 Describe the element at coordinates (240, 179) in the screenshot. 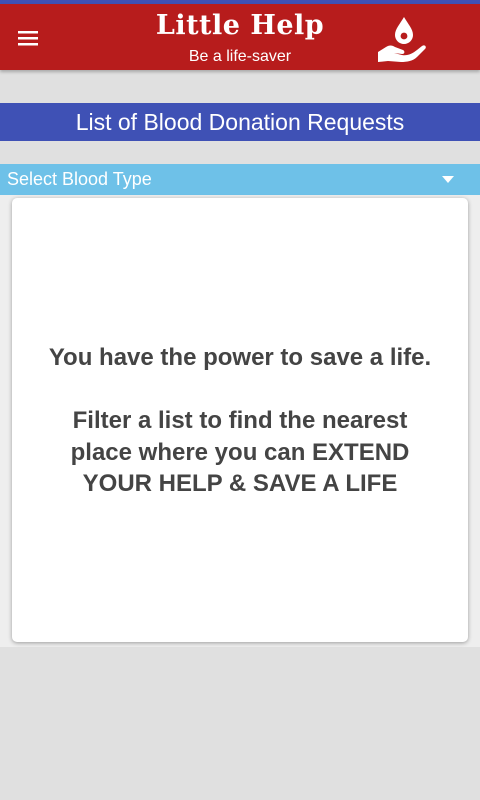

I see `blood-type-select: Select Blood Type` at that location.